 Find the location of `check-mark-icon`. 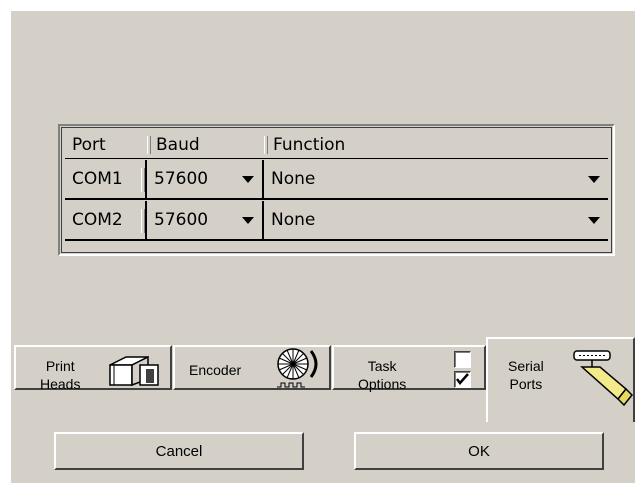

check-mark-icon is located at coordinates (462, 379).